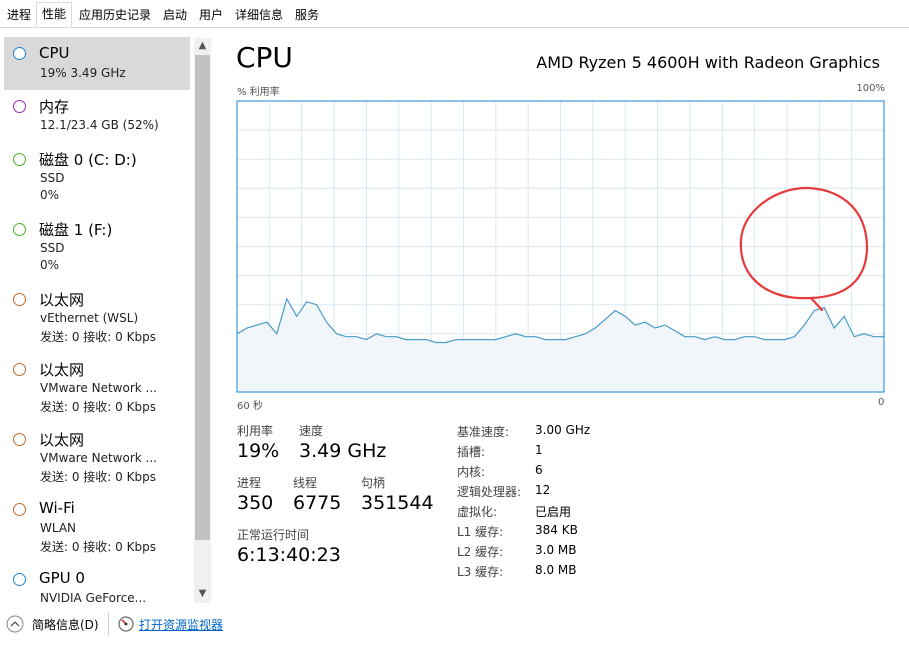 The image size is (909, 649). What do you see at coordinates (19, 106) in the screenshot?
I see `memory-status-icon` at bounding box center [19, 106].